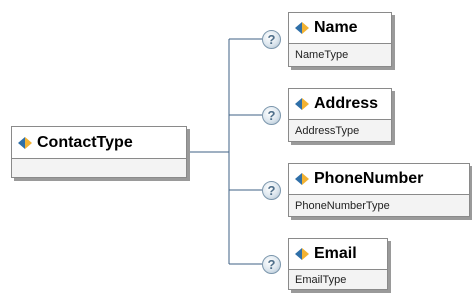 The height and width of the screenshot is (293, 472). What do you see at coordinates (85, 142) in the screenshot?
I see `root-element-title: ContactType` at bounding box center [85, 142].